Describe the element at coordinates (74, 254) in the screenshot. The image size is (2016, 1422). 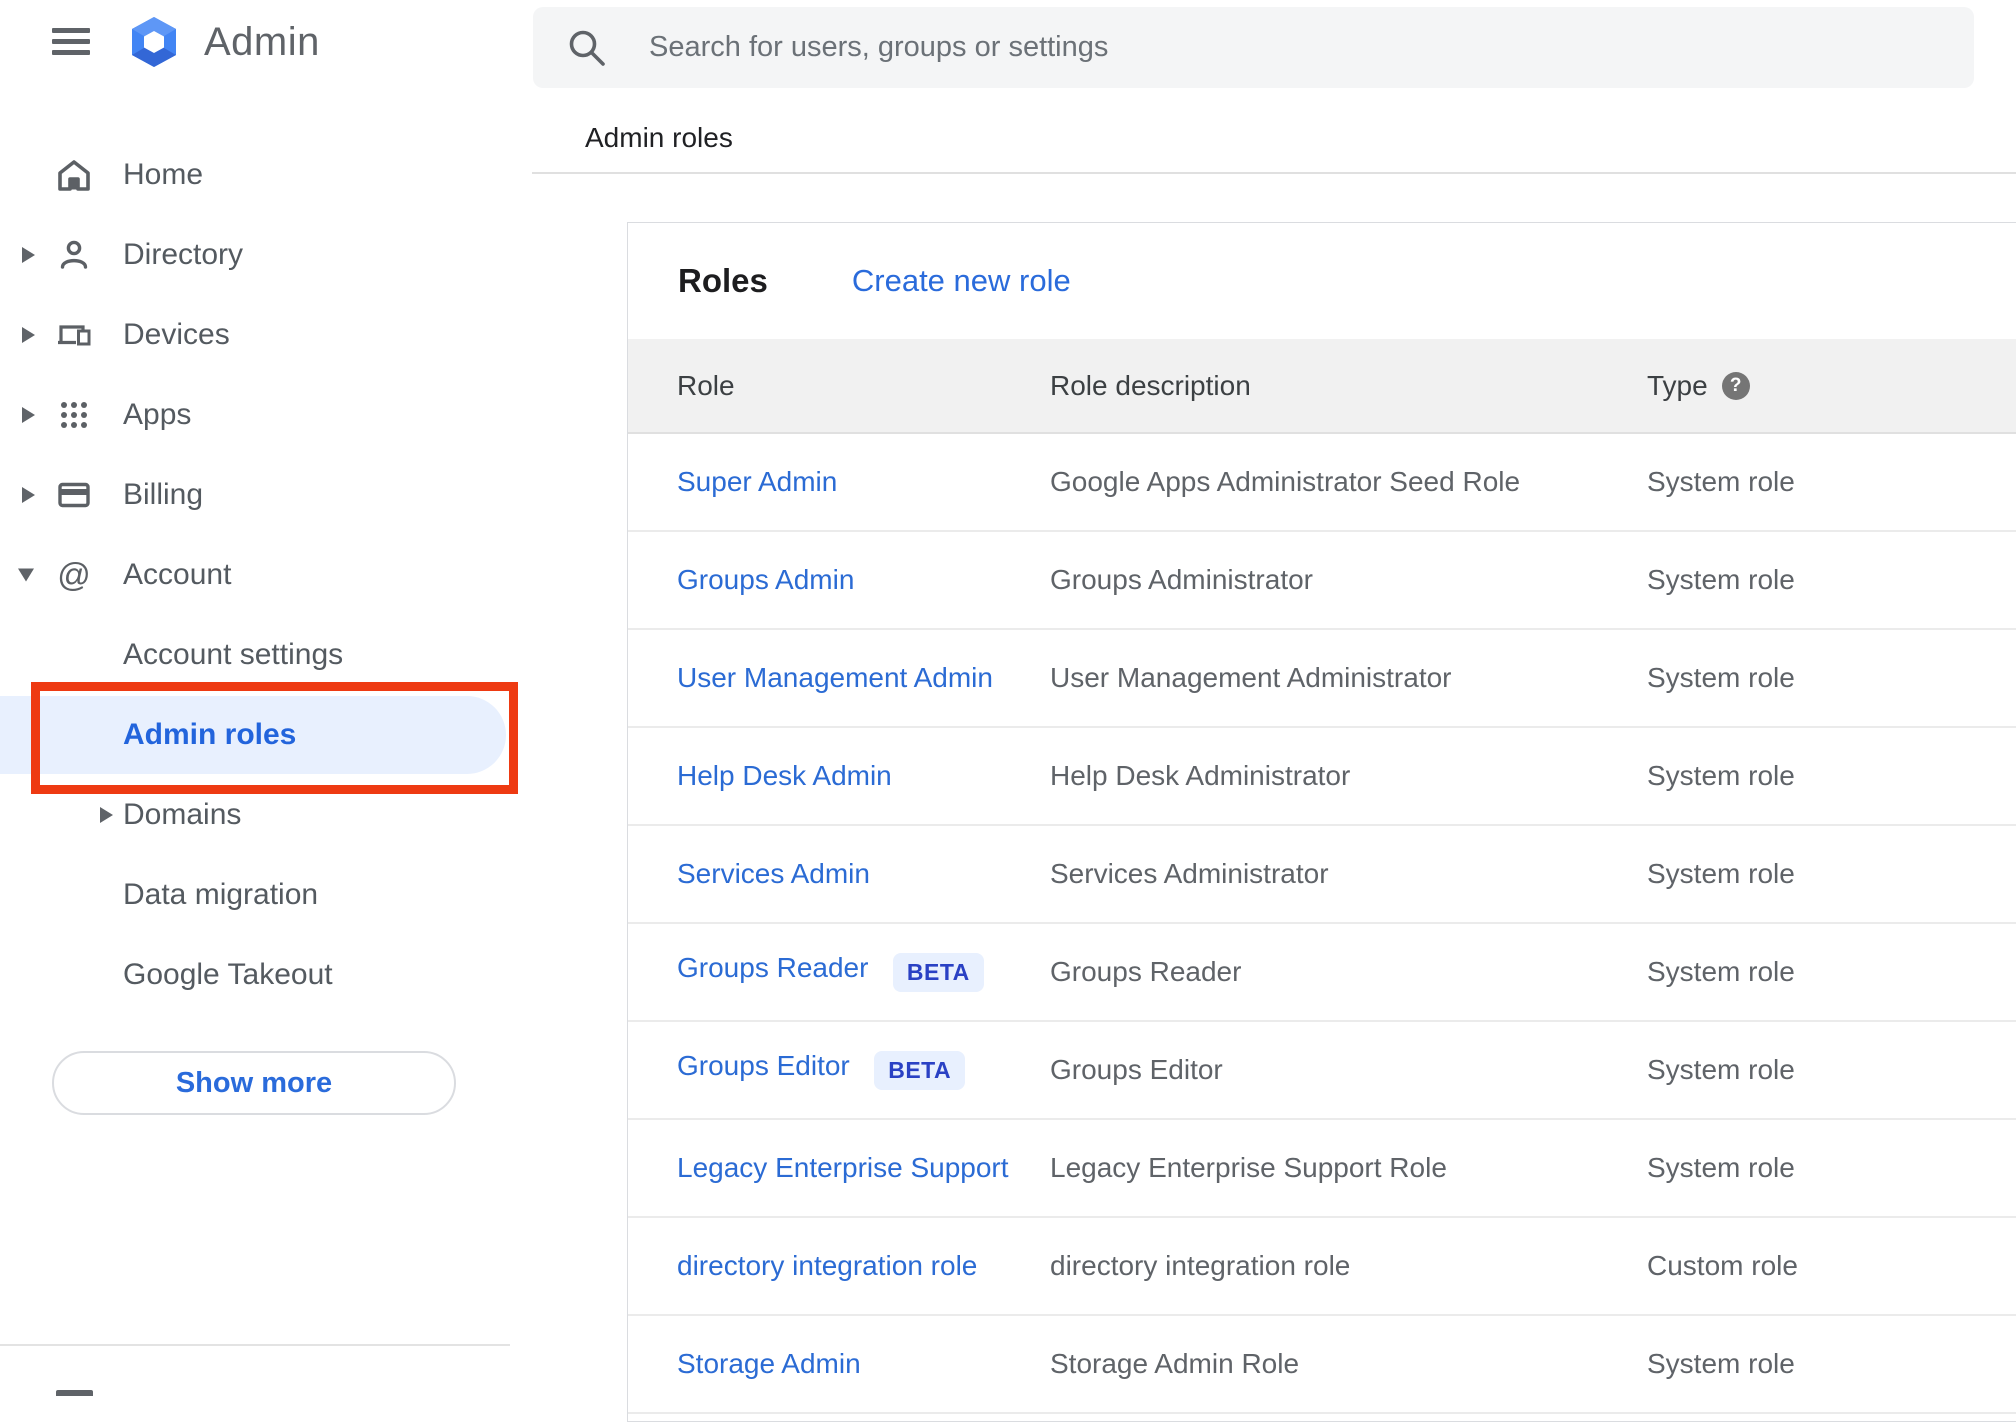
I see `person-icon` at that location.